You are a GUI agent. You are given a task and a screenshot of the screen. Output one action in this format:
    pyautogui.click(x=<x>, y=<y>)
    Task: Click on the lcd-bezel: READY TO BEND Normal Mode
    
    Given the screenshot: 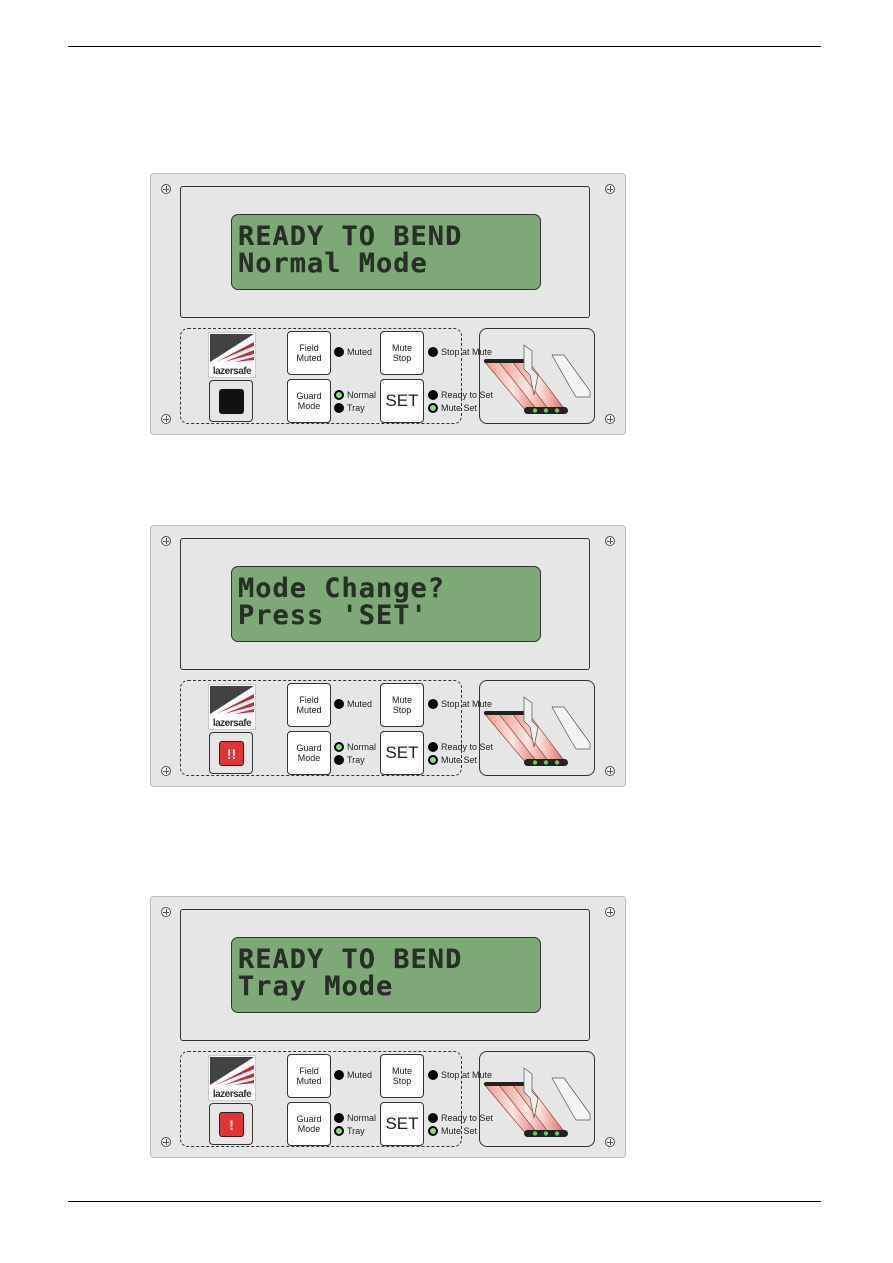 What is the action you would take?
    pyautogui.click(x=385, y=252)
    